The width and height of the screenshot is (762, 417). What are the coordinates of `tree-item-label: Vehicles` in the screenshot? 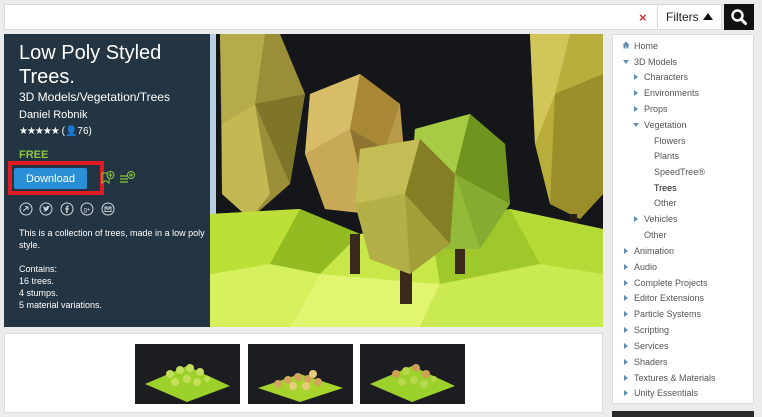 It's located at (661, 219).